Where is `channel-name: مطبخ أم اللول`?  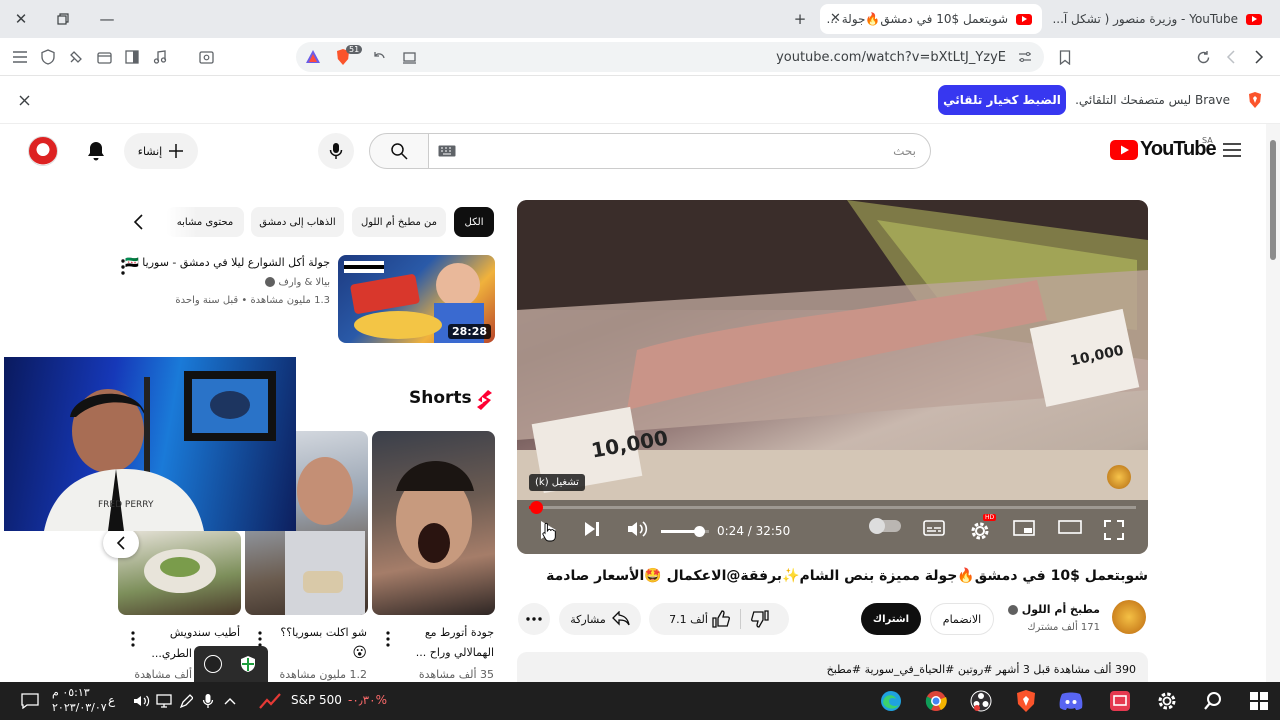
channel-name: مطبخ أم اللول is located at coordinates (1053, 609).